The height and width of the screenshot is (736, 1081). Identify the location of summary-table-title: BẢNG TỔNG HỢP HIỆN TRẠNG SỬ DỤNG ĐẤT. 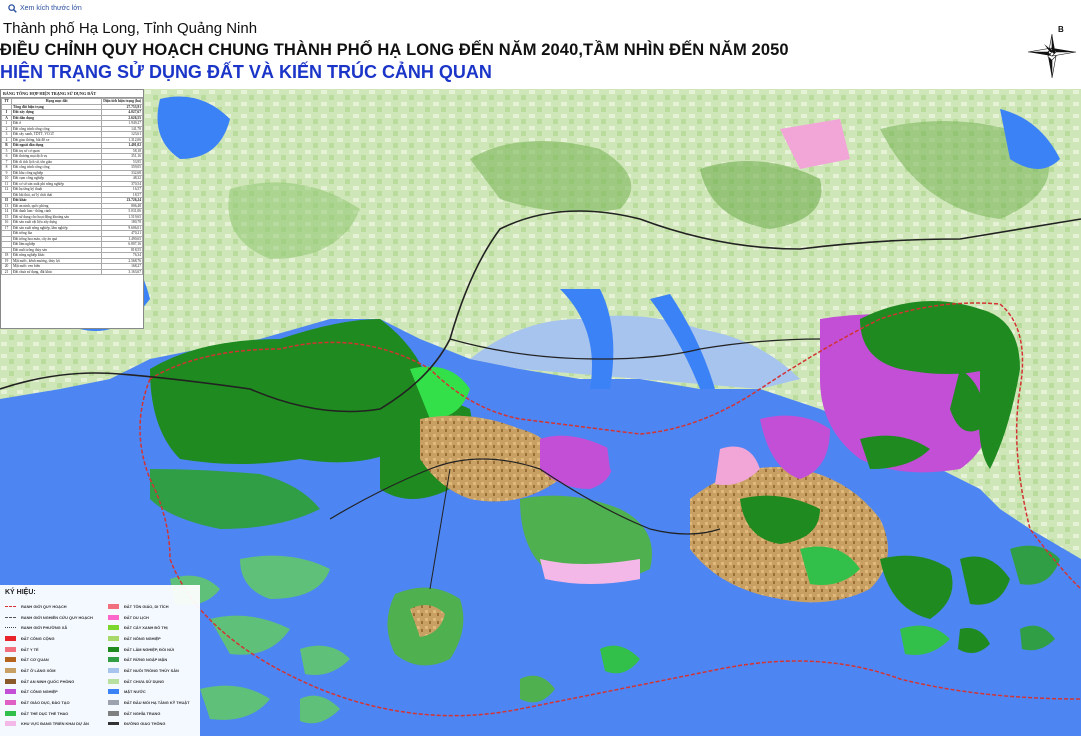
(72, 94).